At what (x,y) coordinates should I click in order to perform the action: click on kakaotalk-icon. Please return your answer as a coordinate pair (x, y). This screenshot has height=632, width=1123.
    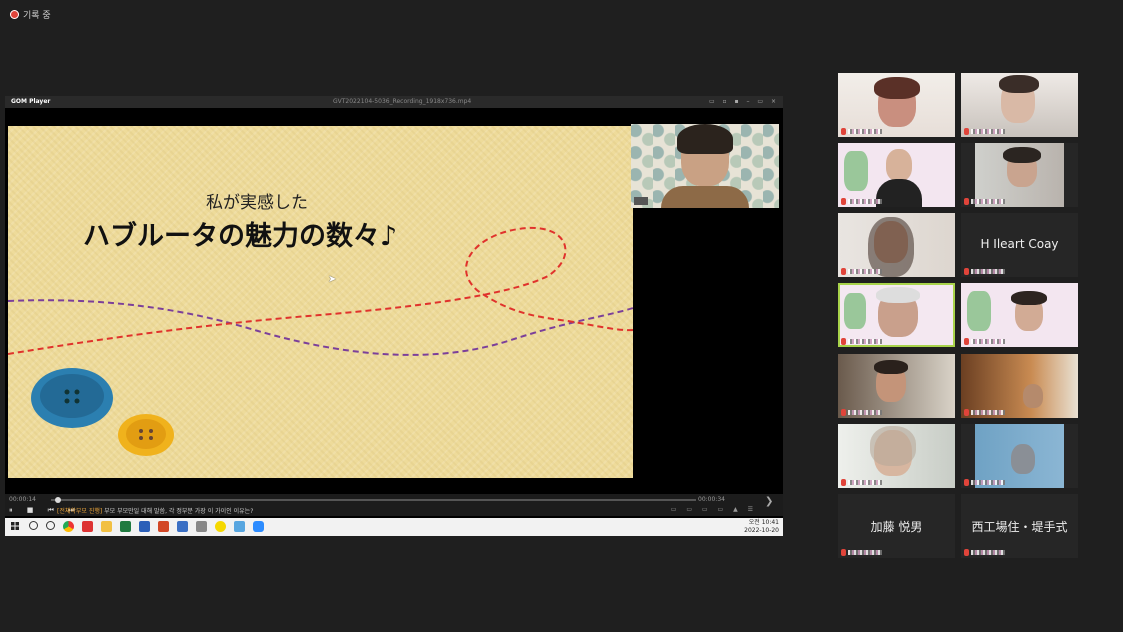
    Looking at the image, I should click on (220, 526).